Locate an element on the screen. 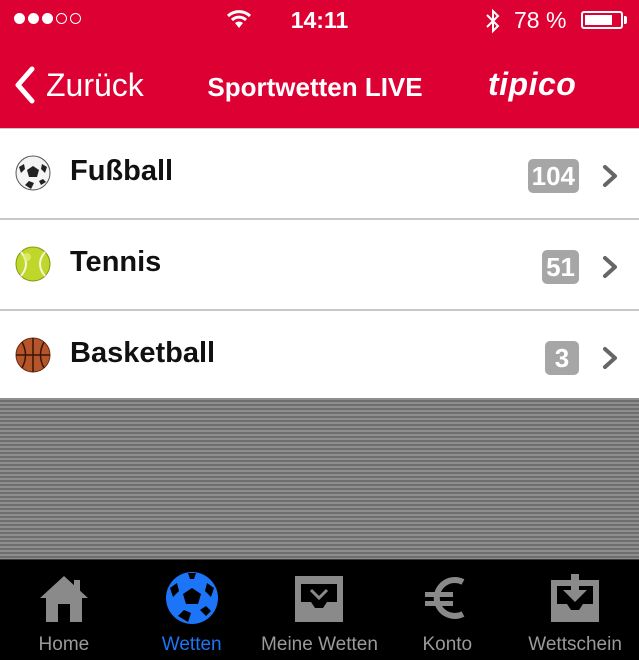 The image size is (639, 660). tab-konto: Konto is located at coordinates (447, 610).